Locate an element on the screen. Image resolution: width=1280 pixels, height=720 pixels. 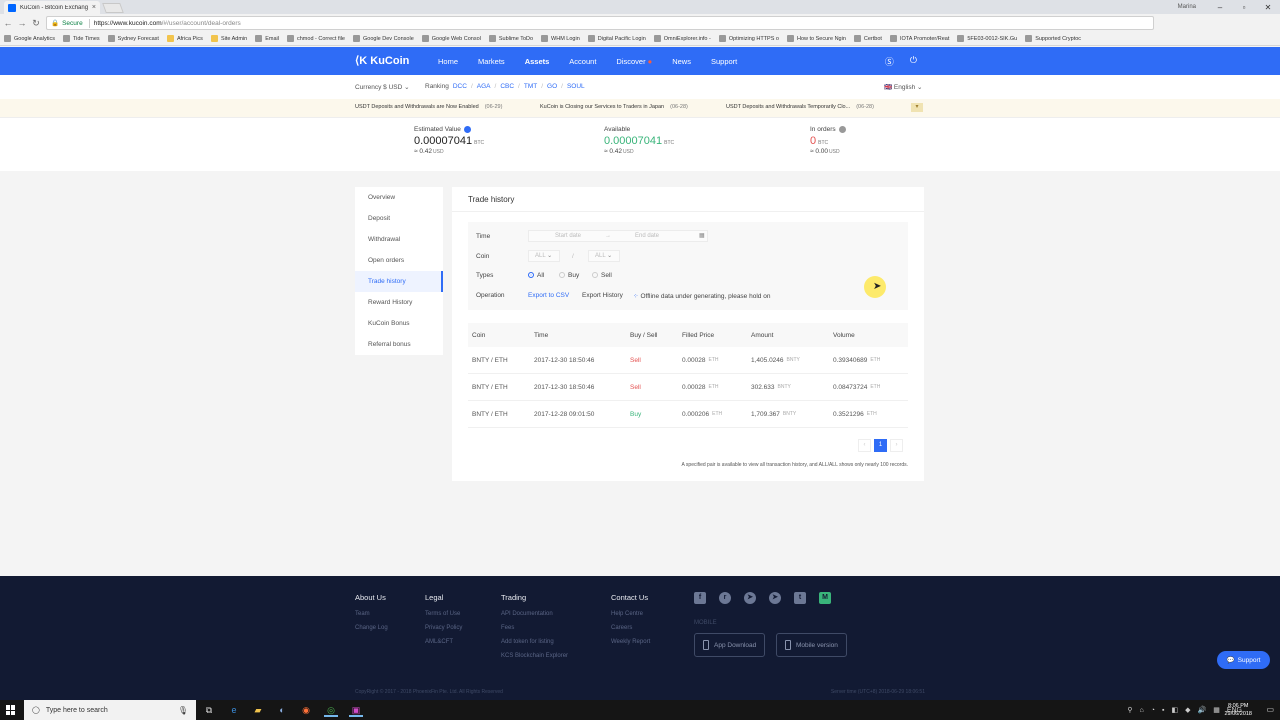
forward-icon: → is located at coordinates (22, 23).